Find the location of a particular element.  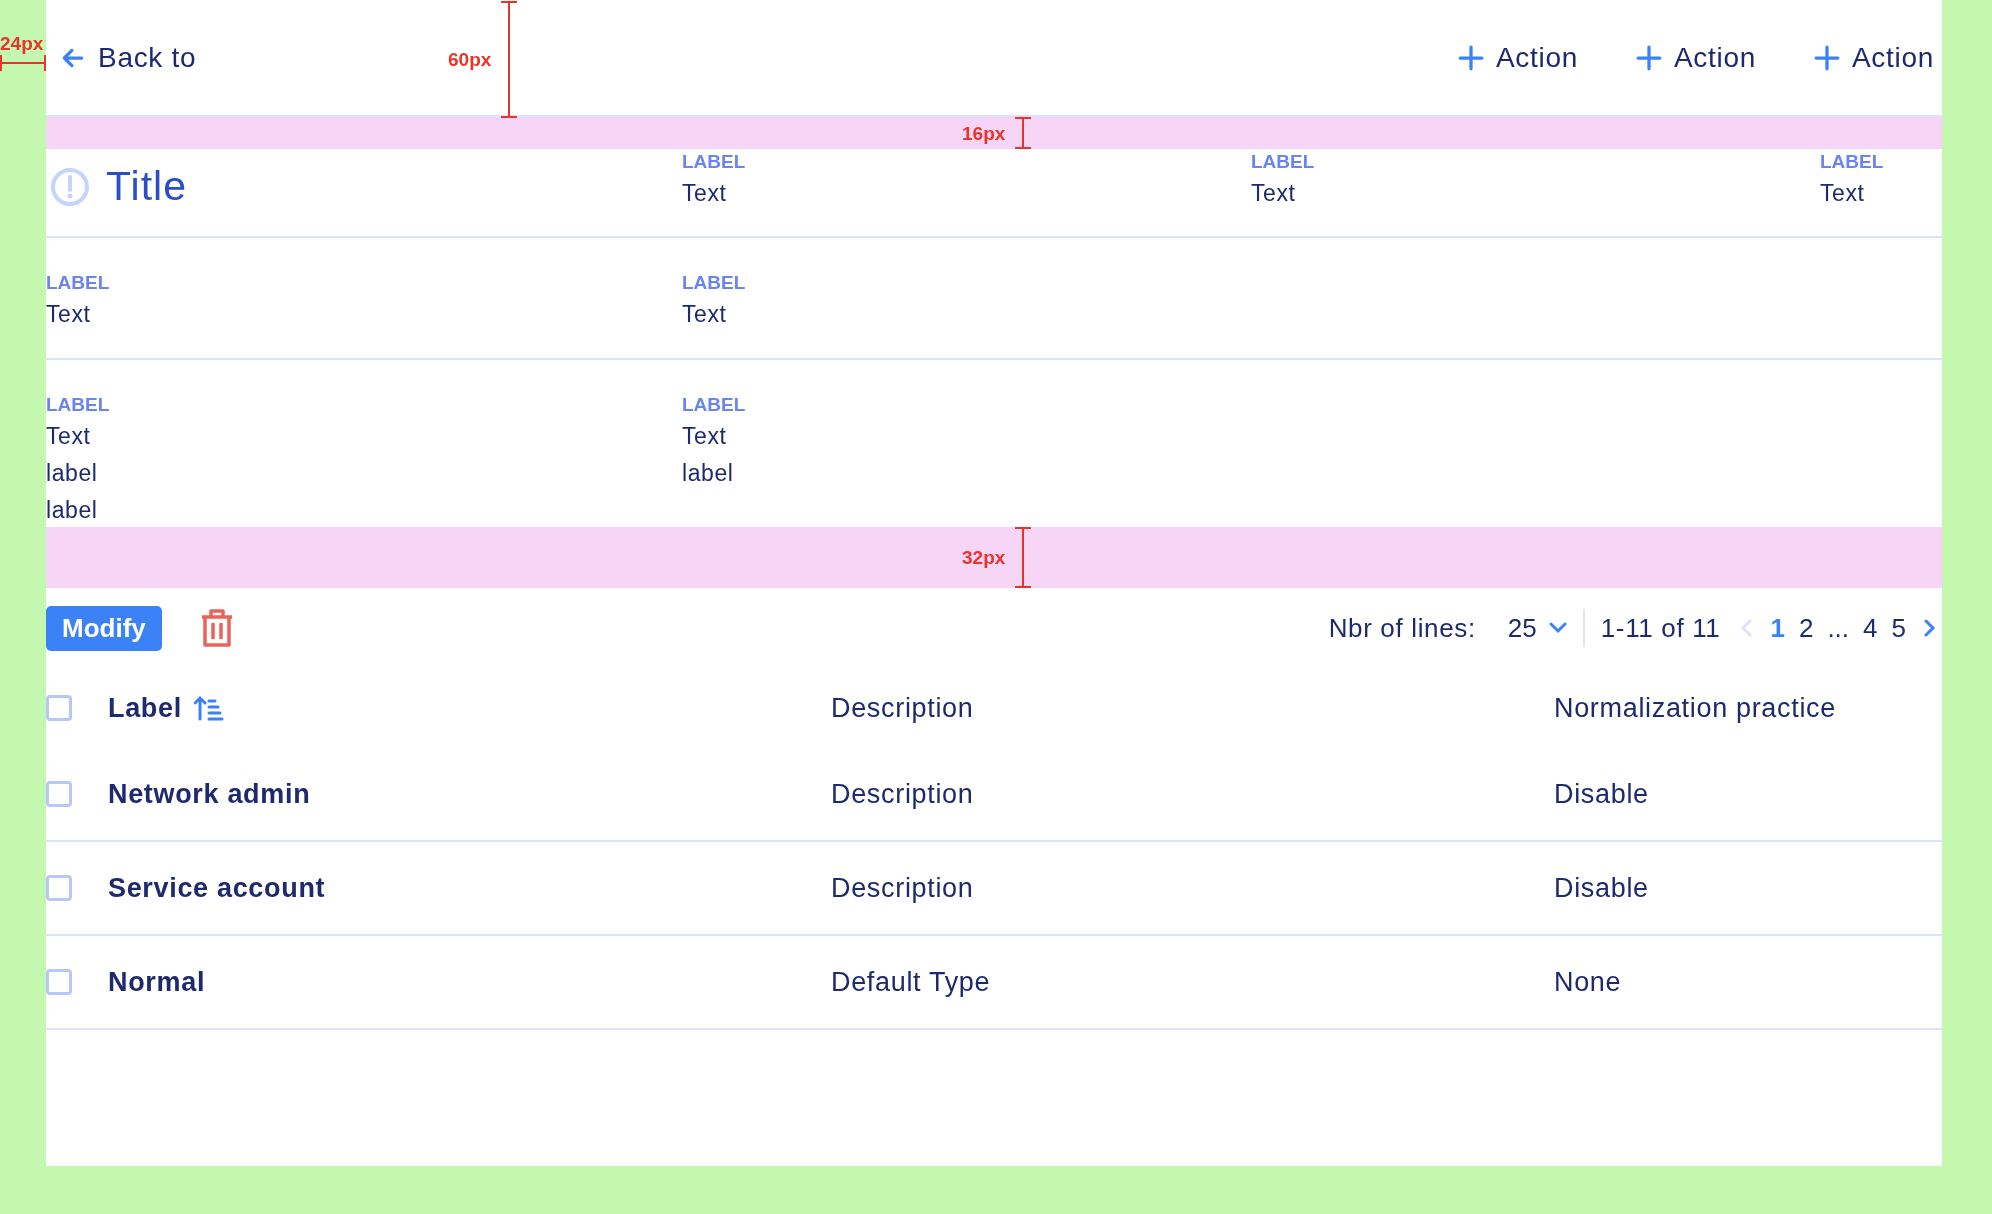

chevron-right-icon is located at coordinates (1930, 628).